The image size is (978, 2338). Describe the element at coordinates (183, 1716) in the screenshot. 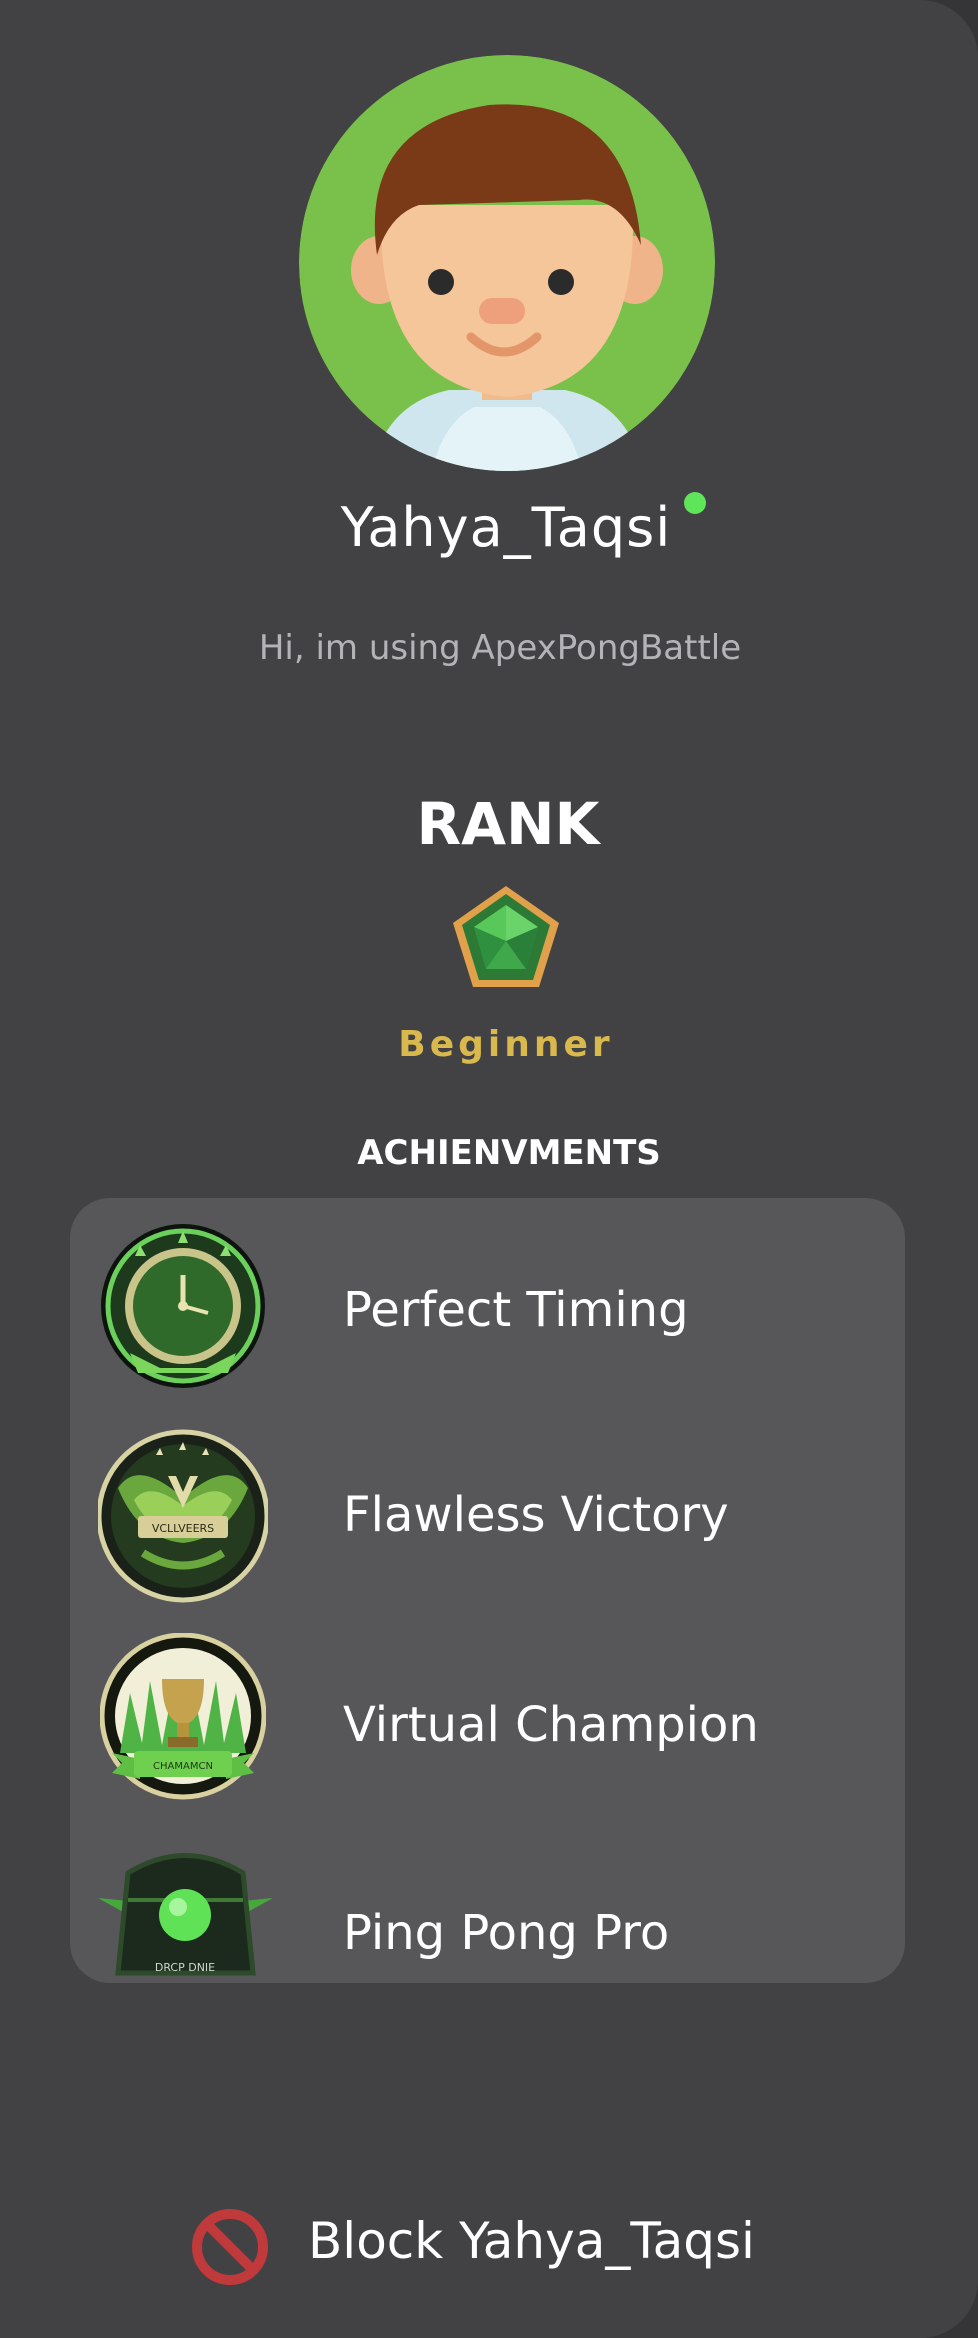

I see `trophy-badge-icon: CHAMAMCN` at that location.